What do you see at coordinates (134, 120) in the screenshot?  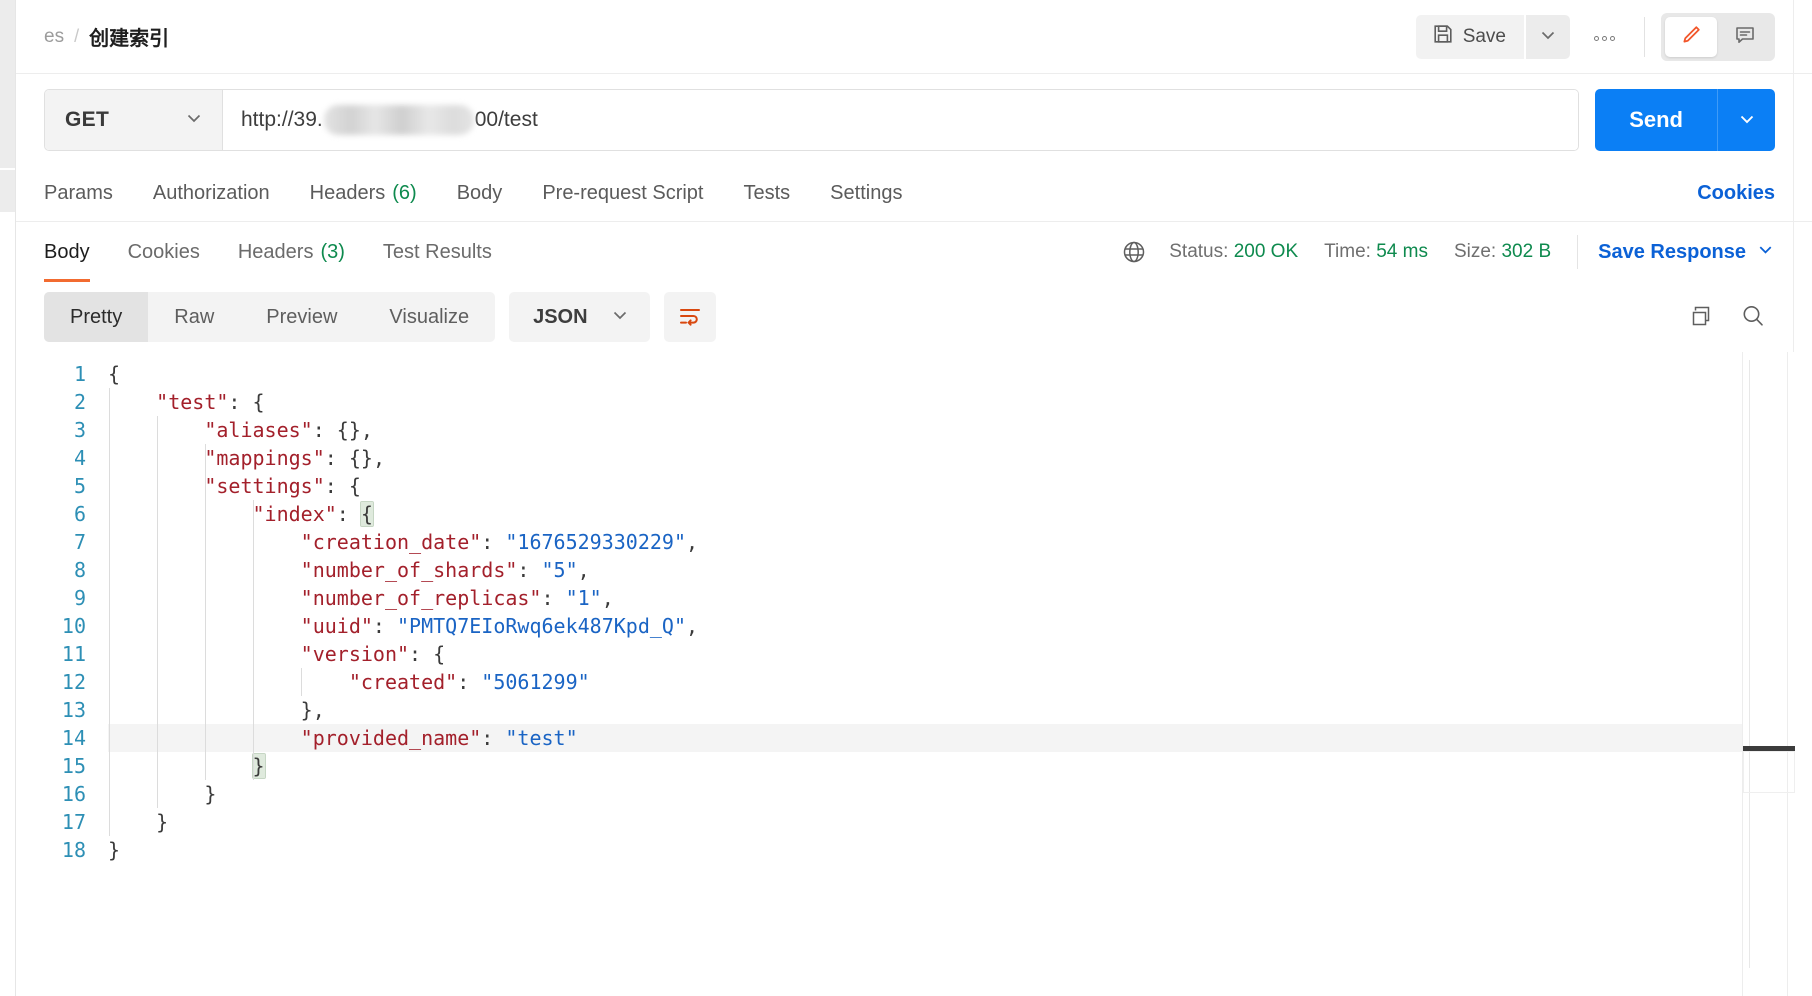 I see `http-method-select: GET` at bounding box center [134, 120].